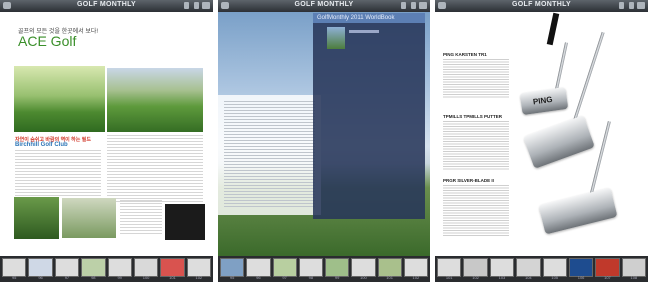 The width and height of the screenshot is (648, 282). What do you see at coordinates (369, 116) in the screenshot?
I see `bookmark-popup: GolfMonthly 2011 WorldBook` at bounding box center [369, 116].